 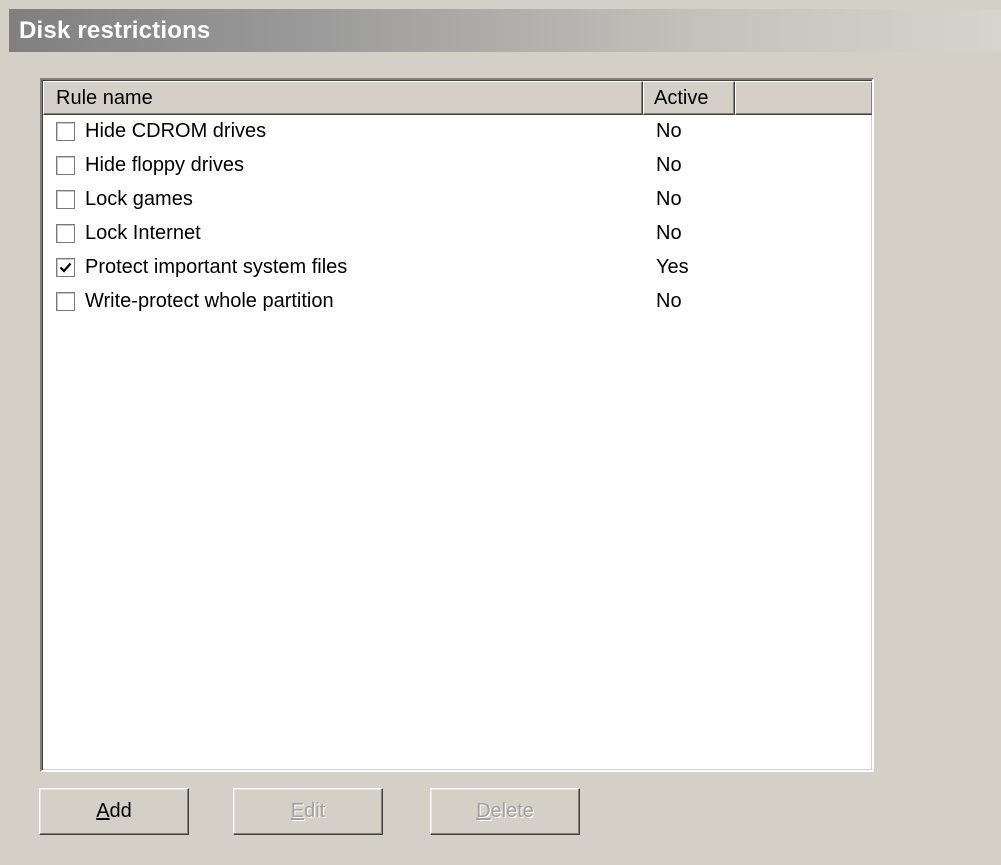 I want to click on list-item: Hide CDROM drives No, so click(x=457, y=132).